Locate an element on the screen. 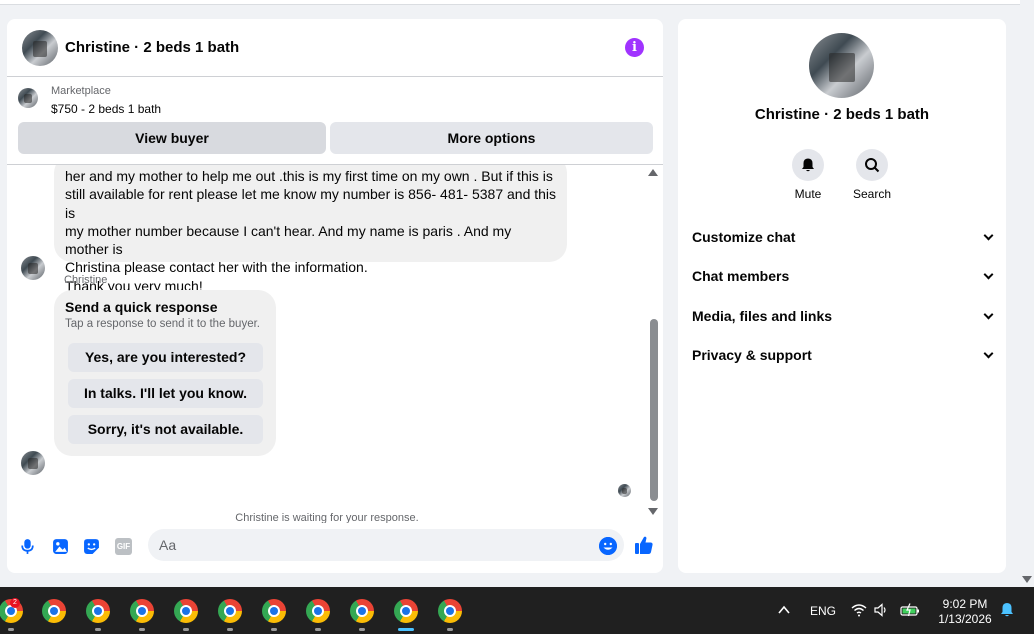  clock-time: 9:02 PM is located at coordinates (965, 604).